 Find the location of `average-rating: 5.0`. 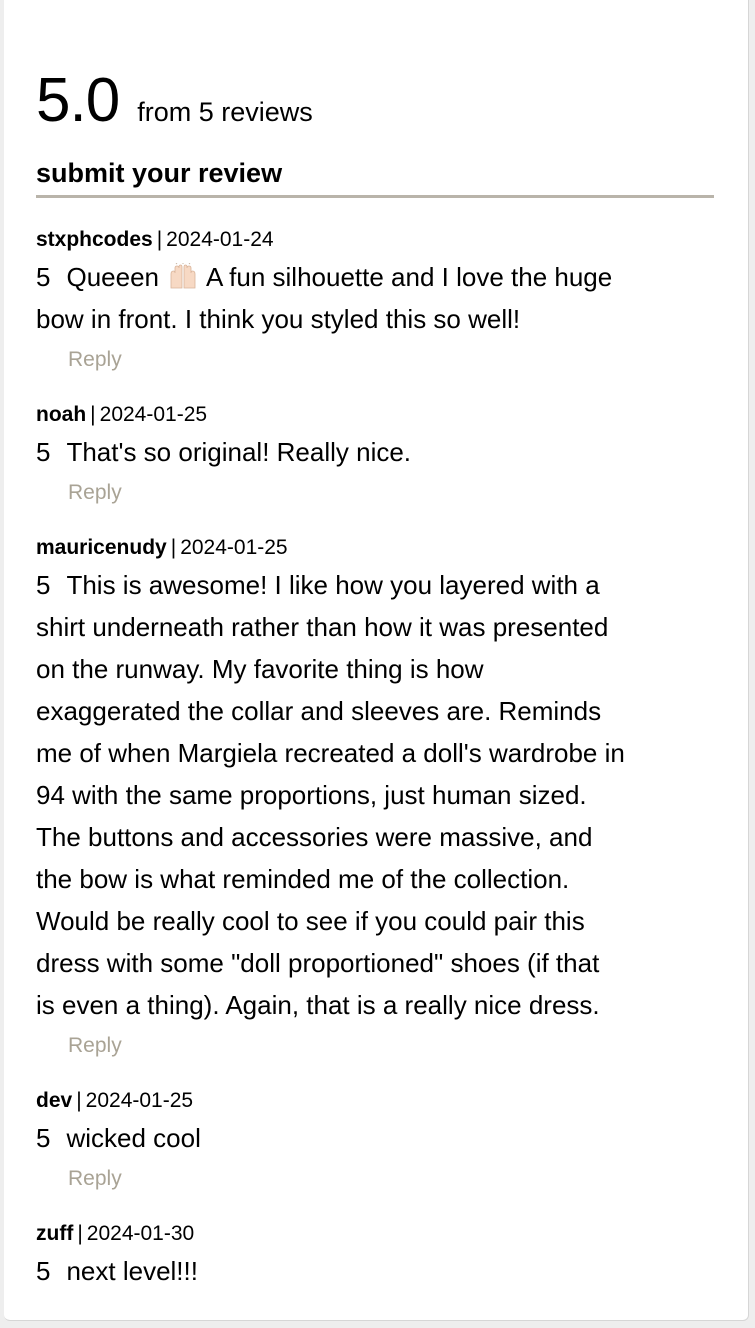

average-rating: 5.0 is located at coordinates (78, 100).